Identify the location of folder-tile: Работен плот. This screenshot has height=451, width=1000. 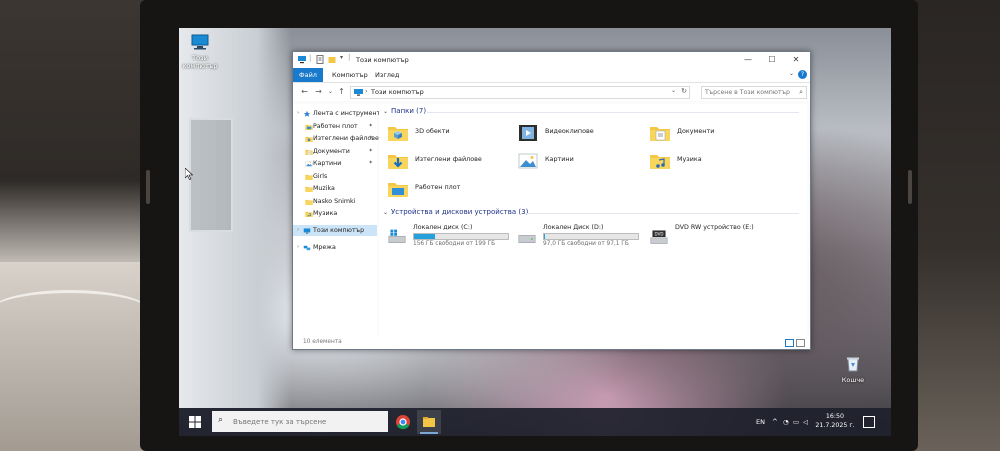
(447, 190).